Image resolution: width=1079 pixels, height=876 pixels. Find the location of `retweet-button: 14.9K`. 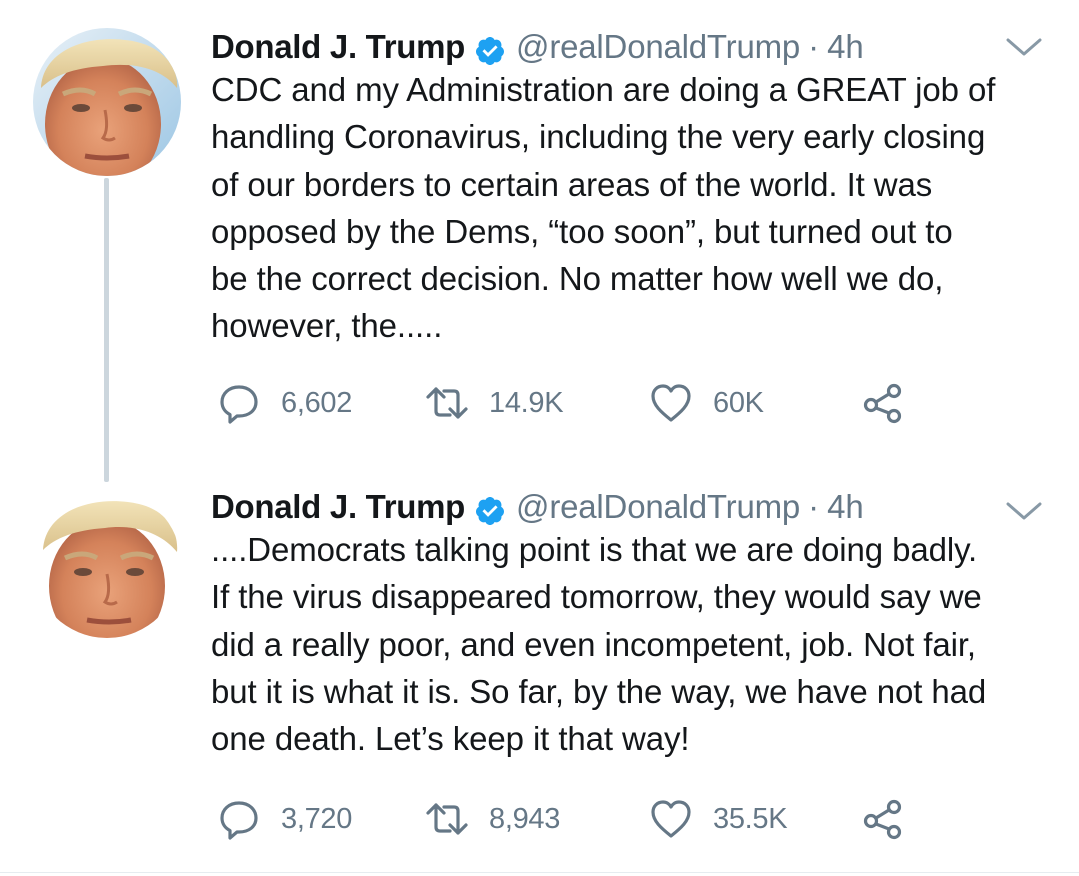

retweet-button: 14.9K is located at coordinates (494, 403).